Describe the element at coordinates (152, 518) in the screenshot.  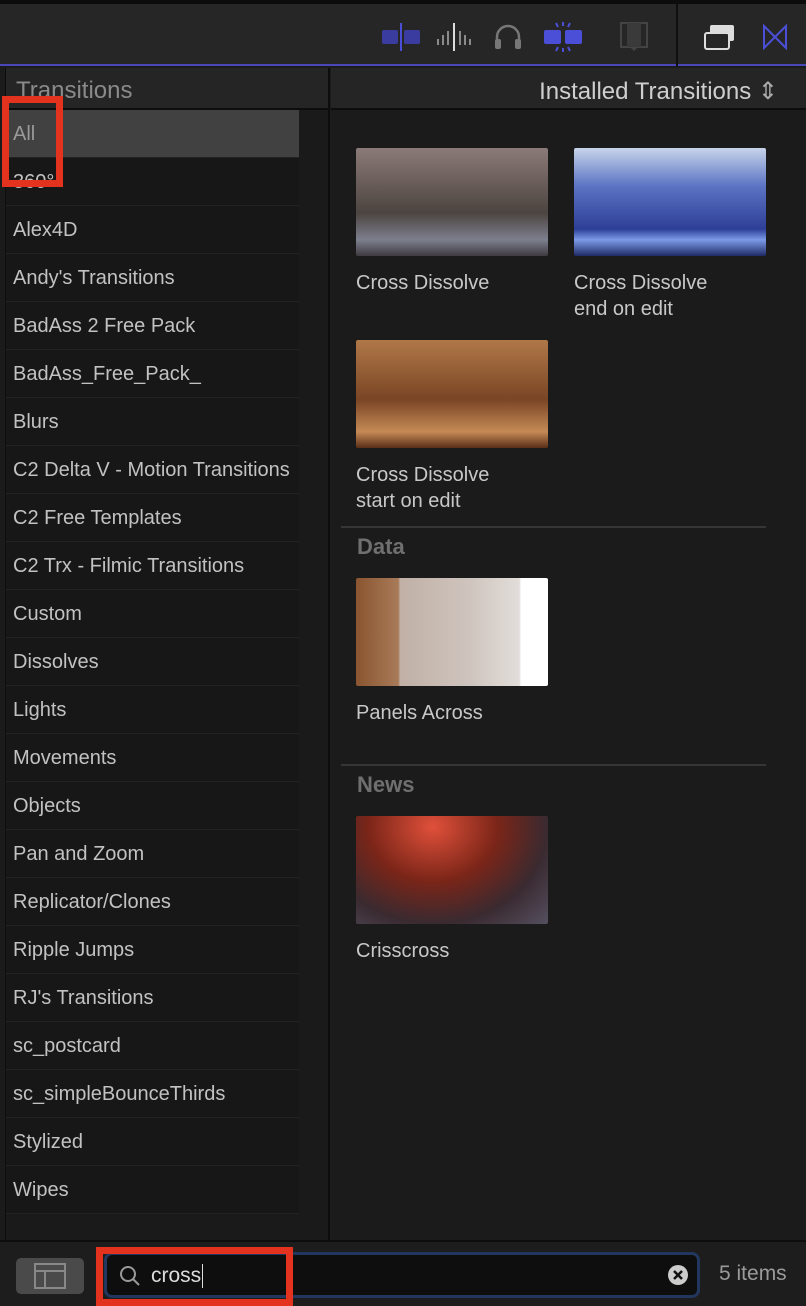
I see `sidebar-item: C2 Free Templates` at that location.